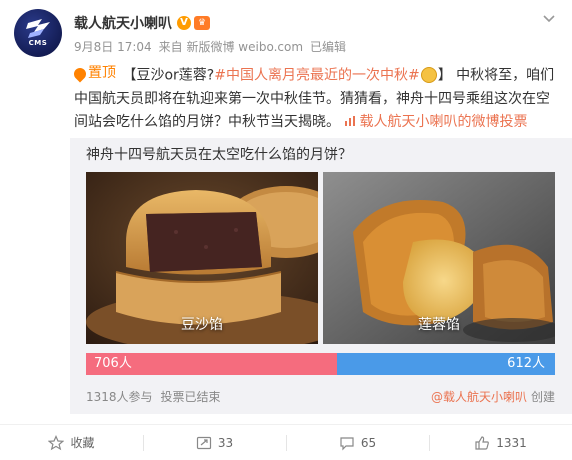  I want to click on favorite-button: 收藏, so click(71, 442).